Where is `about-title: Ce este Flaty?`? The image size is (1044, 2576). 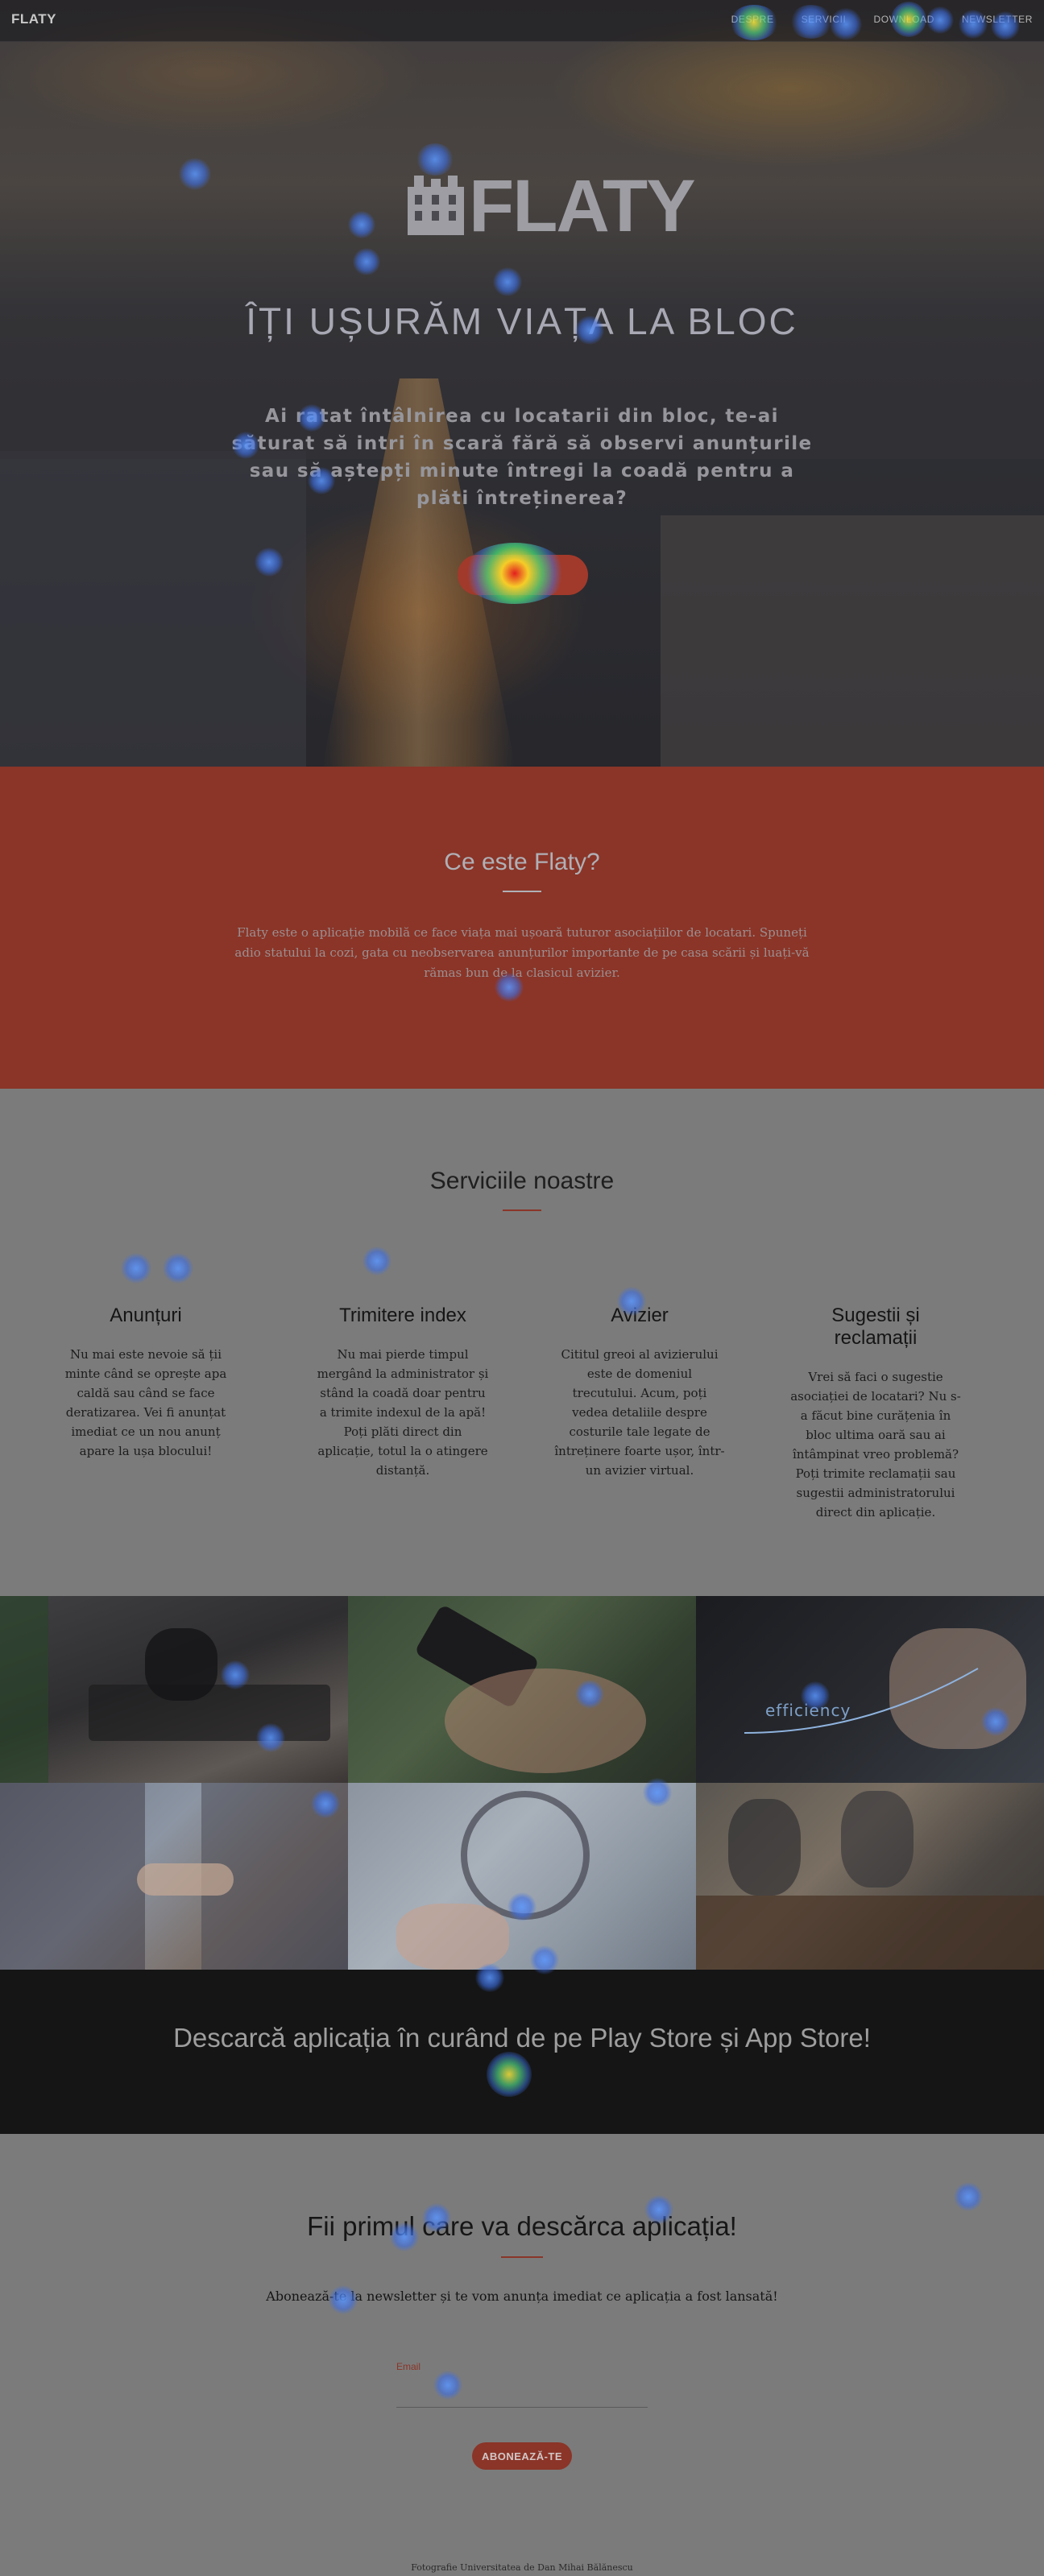 about-title: Ce este Flaty? is located at coordinates (522, 862).